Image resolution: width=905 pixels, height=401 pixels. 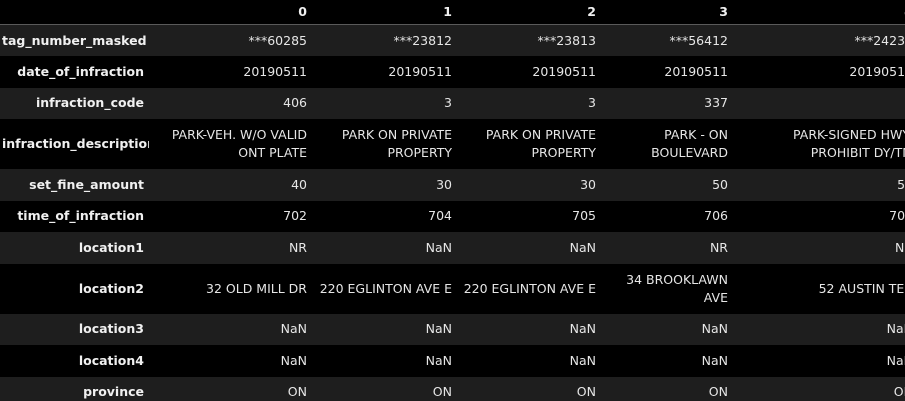 I want to click on header-row: 0 1 2 3 4, so click(x=452, y=12).